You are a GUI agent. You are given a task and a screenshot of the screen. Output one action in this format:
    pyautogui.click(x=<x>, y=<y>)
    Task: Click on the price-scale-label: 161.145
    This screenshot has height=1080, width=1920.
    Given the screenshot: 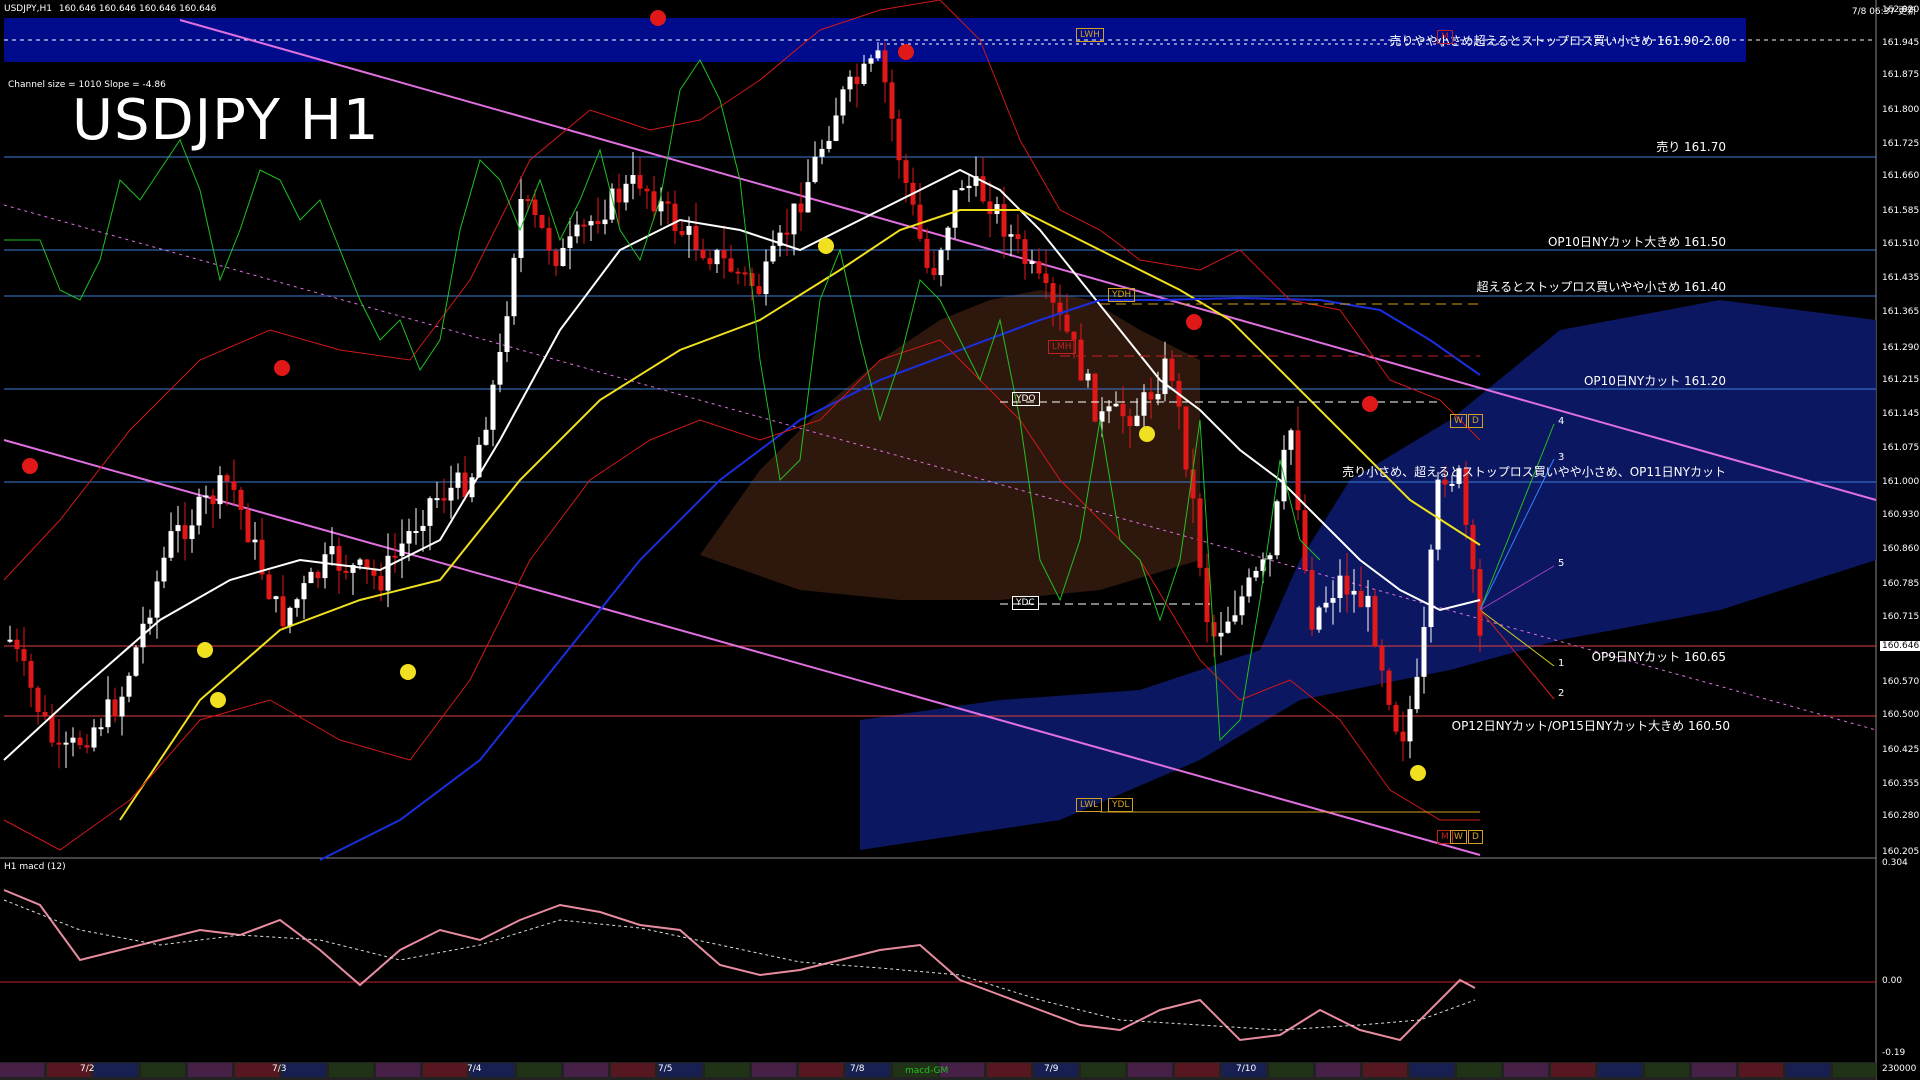 What is the action you would take?
    pyautogui.click(x=1901, y=414)
    